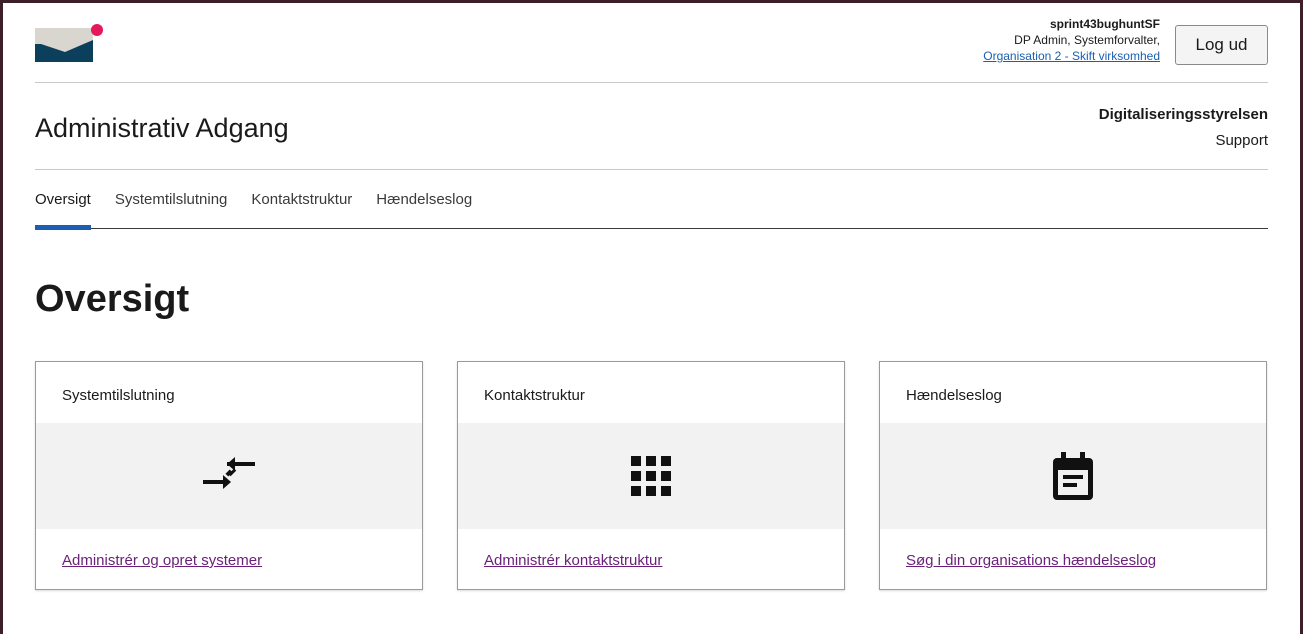 This screenshot has width=1303, height=634. Describe the element at coordinates (63, 207) in the screenshot. I see `tab-oversigt: Oversigt` at that location.